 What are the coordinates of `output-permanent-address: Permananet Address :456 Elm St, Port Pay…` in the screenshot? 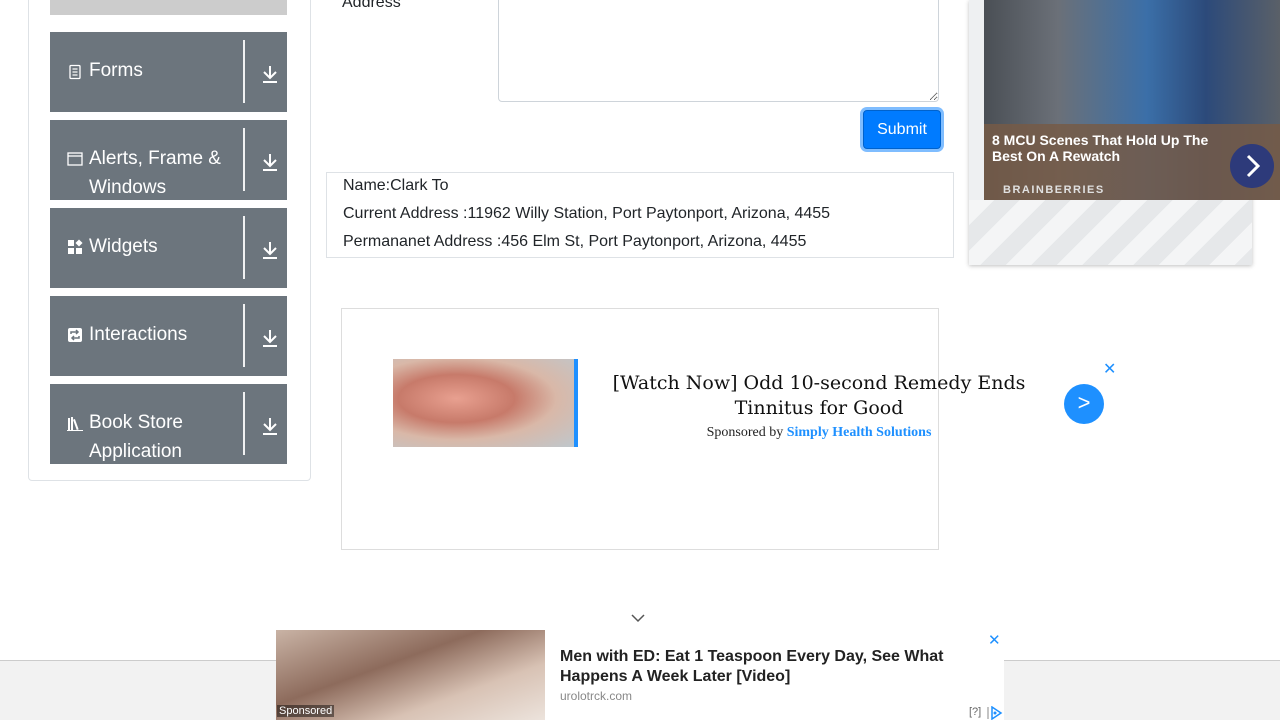 It's located at (575, 241).